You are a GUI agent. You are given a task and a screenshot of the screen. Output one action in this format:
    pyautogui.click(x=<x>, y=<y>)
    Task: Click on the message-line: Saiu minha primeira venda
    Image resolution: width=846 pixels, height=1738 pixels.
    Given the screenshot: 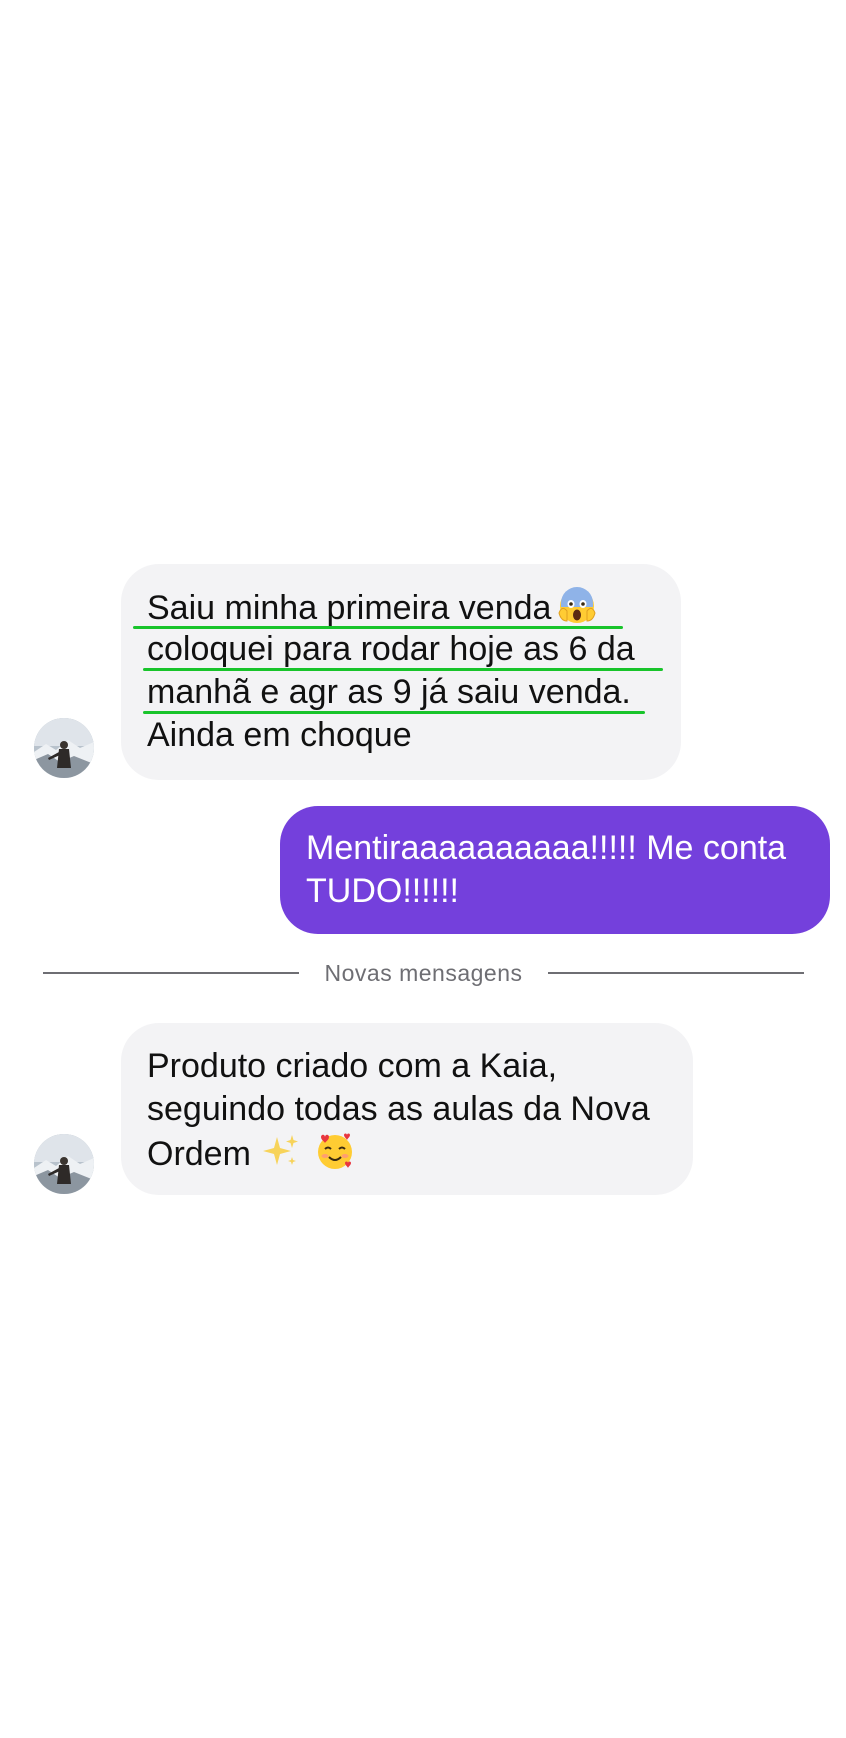 What is the action you would take?
    pyautogui.click(x=372, y=607)
    